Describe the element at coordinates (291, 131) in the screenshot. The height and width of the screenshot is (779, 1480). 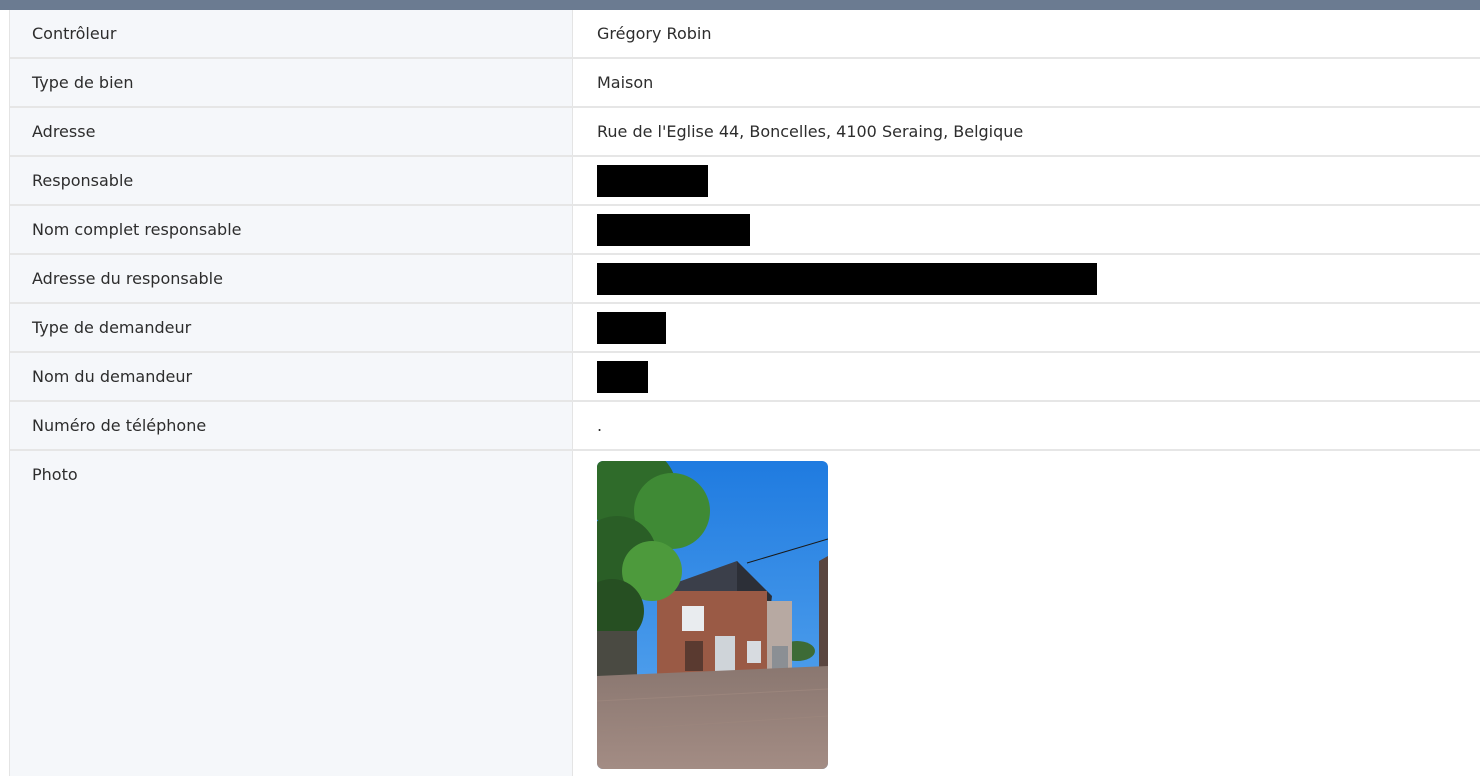
I see `row-label-adresse: Adresse` at that location.